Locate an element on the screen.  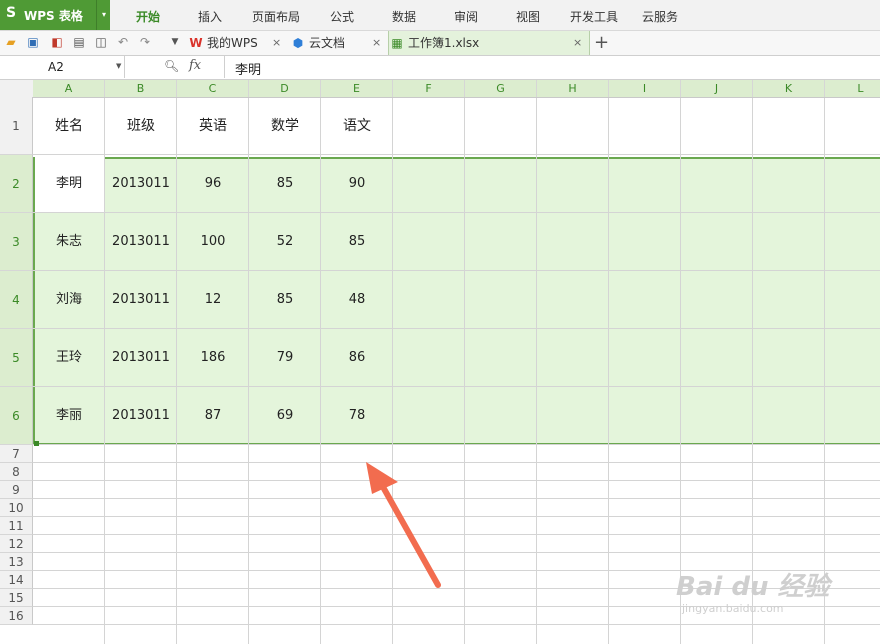
fill-handle is located at coordinates (36, 443).